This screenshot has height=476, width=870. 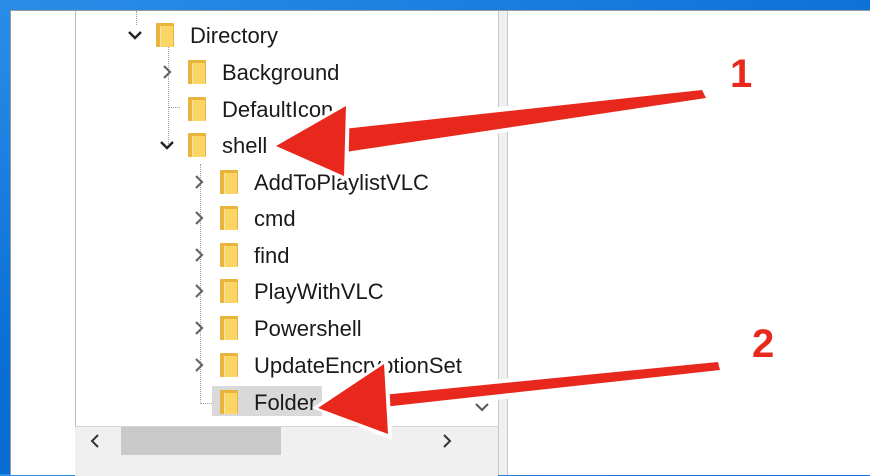 What do you see at coordinates (201, 441) in the screenshot?
I see `scrollbar-thumb` at bounding box center [201, 441].